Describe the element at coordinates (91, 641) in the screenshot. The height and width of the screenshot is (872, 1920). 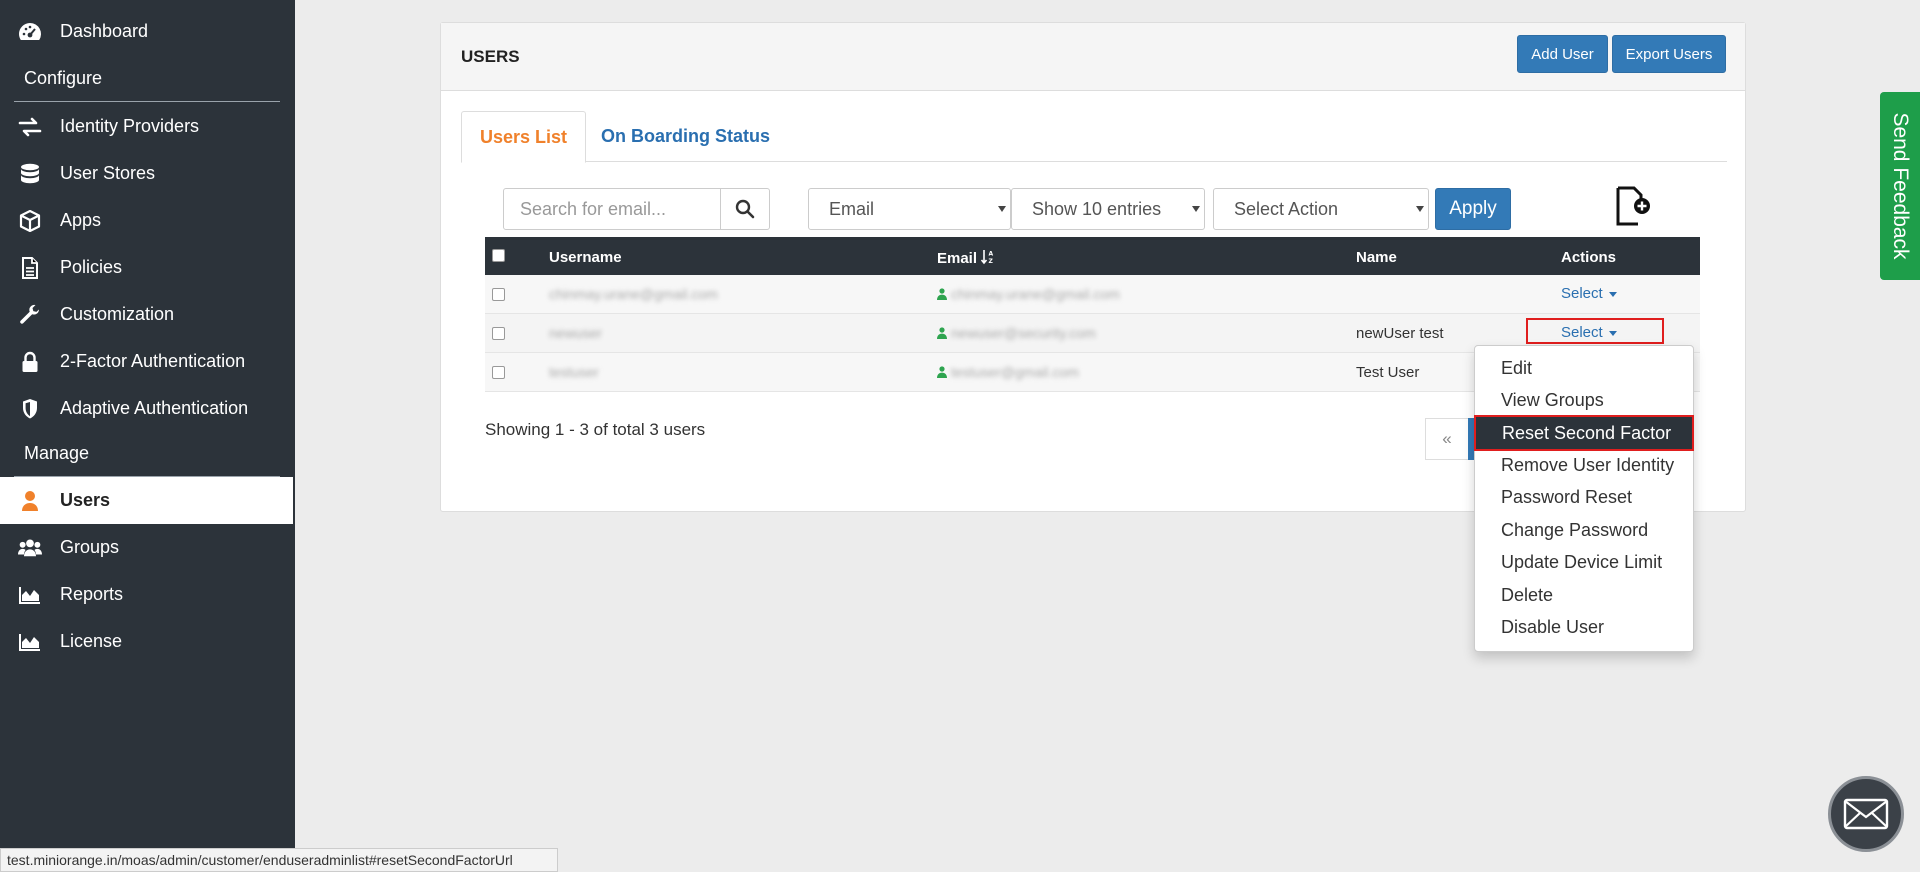
I see `sidebar-item-label: License` at that location.